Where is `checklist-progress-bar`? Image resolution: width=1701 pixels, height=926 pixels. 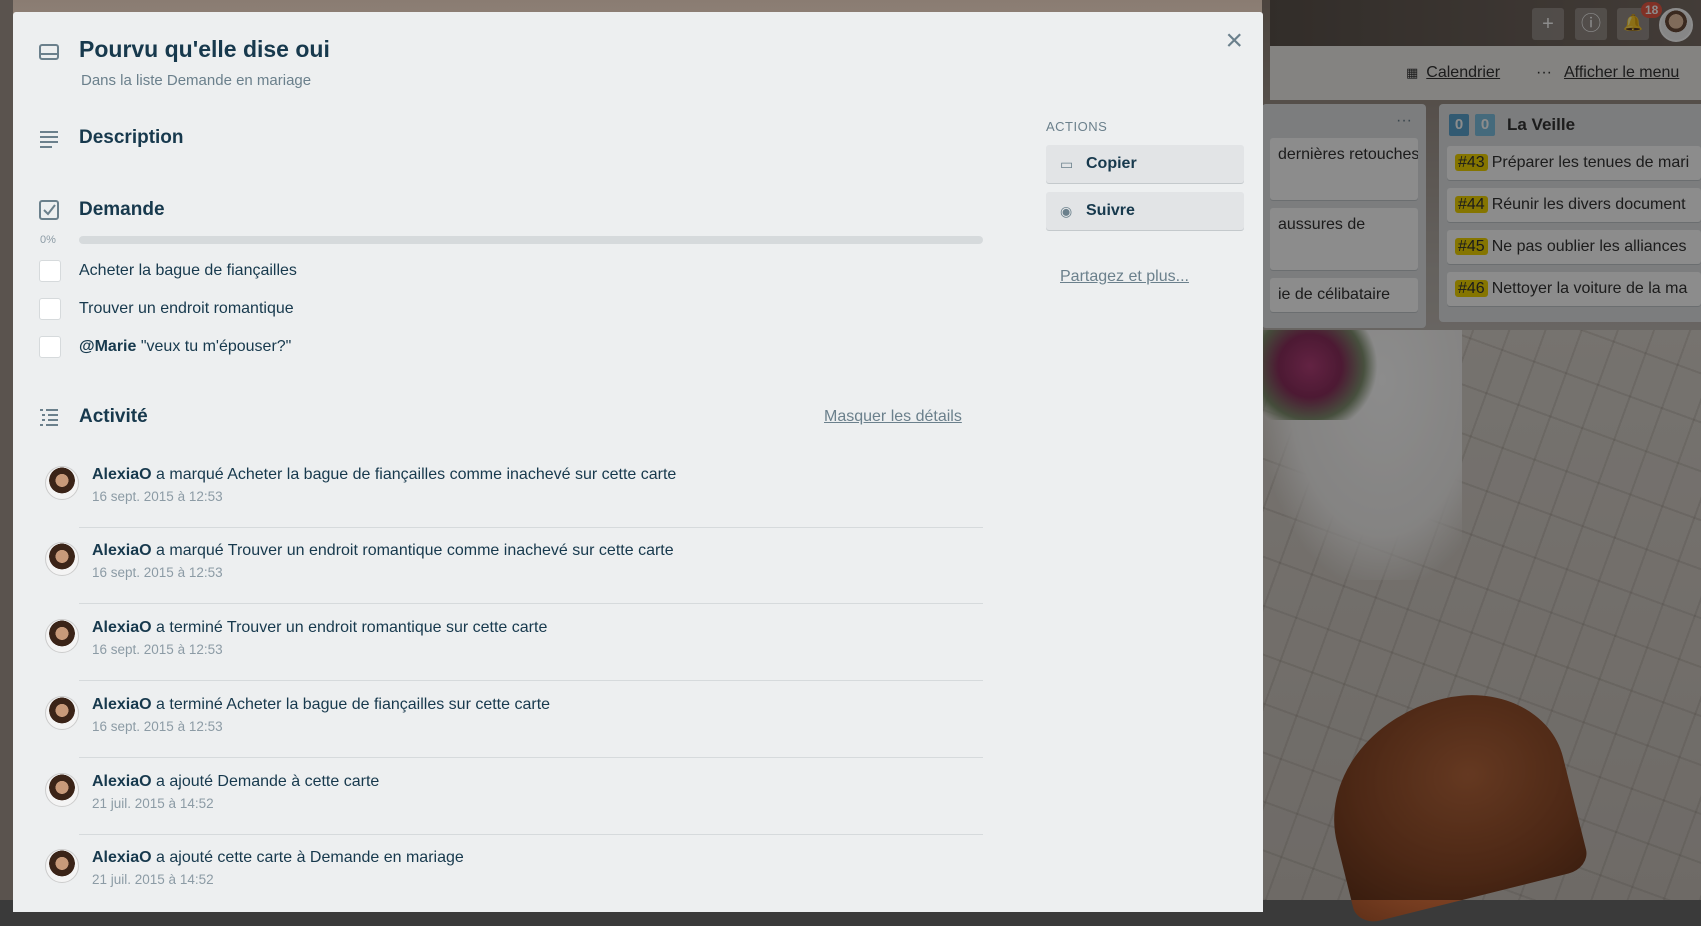
checklist-progress-bar is located at coordinates (531, 240).